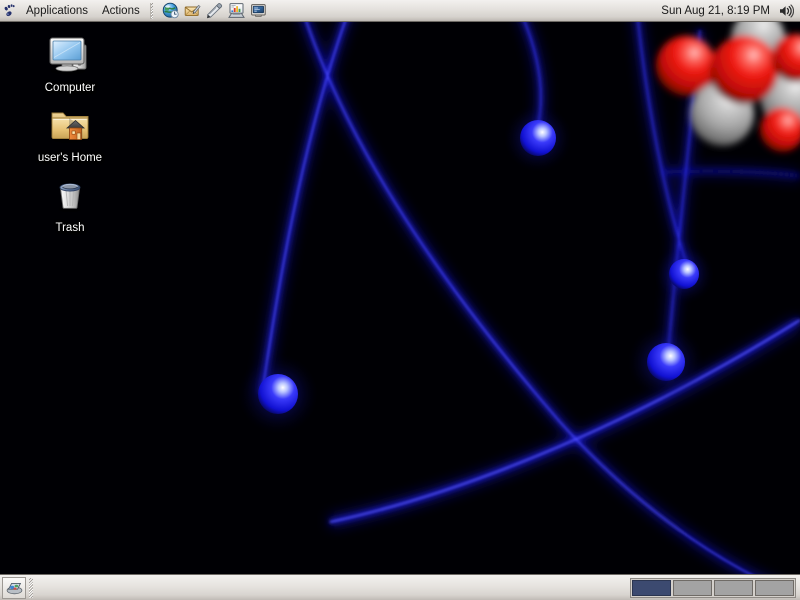  I want to click on menu-actions-label: Actions, so click(121, 10).